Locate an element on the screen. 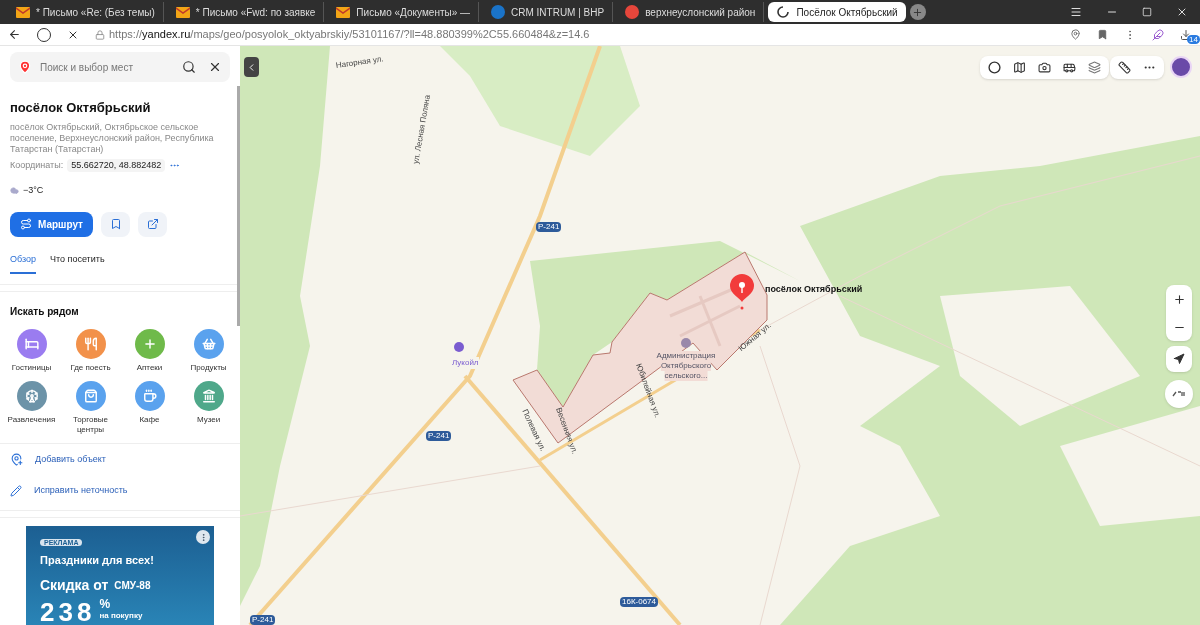 The height and width of the screenshot is (625, 1200). coordinates-value: 55.662720, 48.882482 is located at coordinates (116, 165).